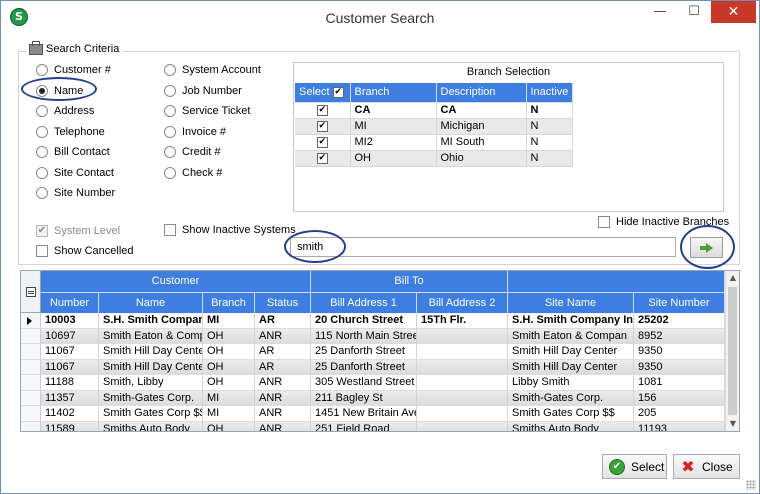 Image resolution: width=760 pixels, height=494 pixels. I want to click on radio-site-contact: Site Contact, so click(75, 173).